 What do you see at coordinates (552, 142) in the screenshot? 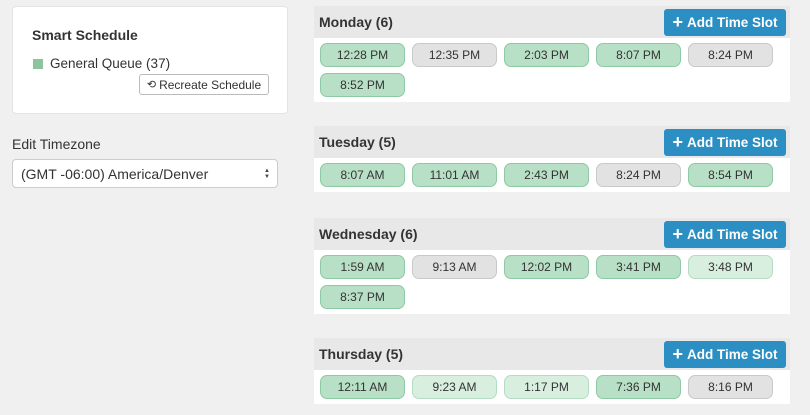
I see `day-header: Tuesday (5) + Add Time Slot` at bounding box center [552, 142].